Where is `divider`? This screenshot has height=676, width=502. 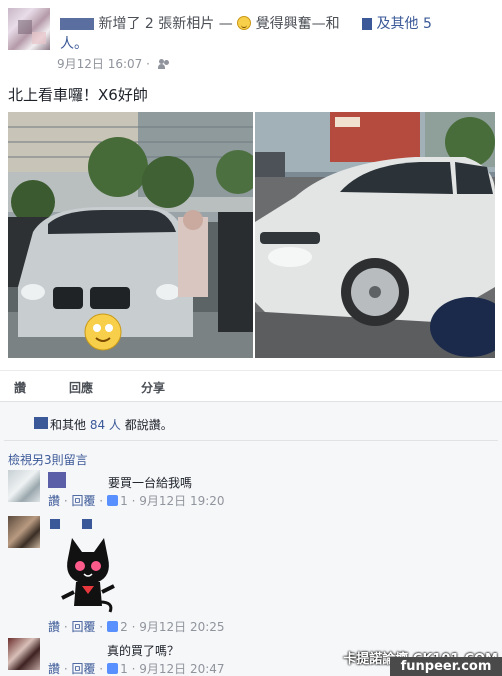
divider is located at coordinates (251, 440).